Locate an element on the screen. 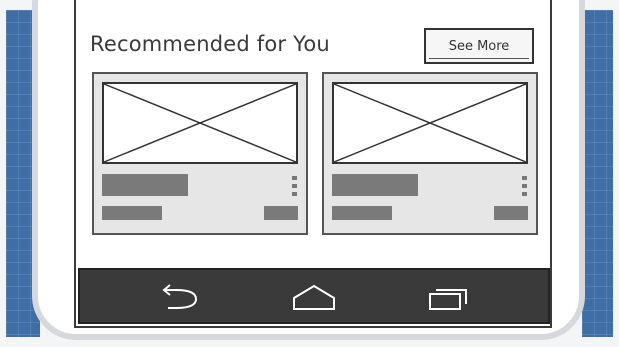 The height and width of the screenshot is (347, 619). section-title: Recommended for You is located at coordinates (210, 44).